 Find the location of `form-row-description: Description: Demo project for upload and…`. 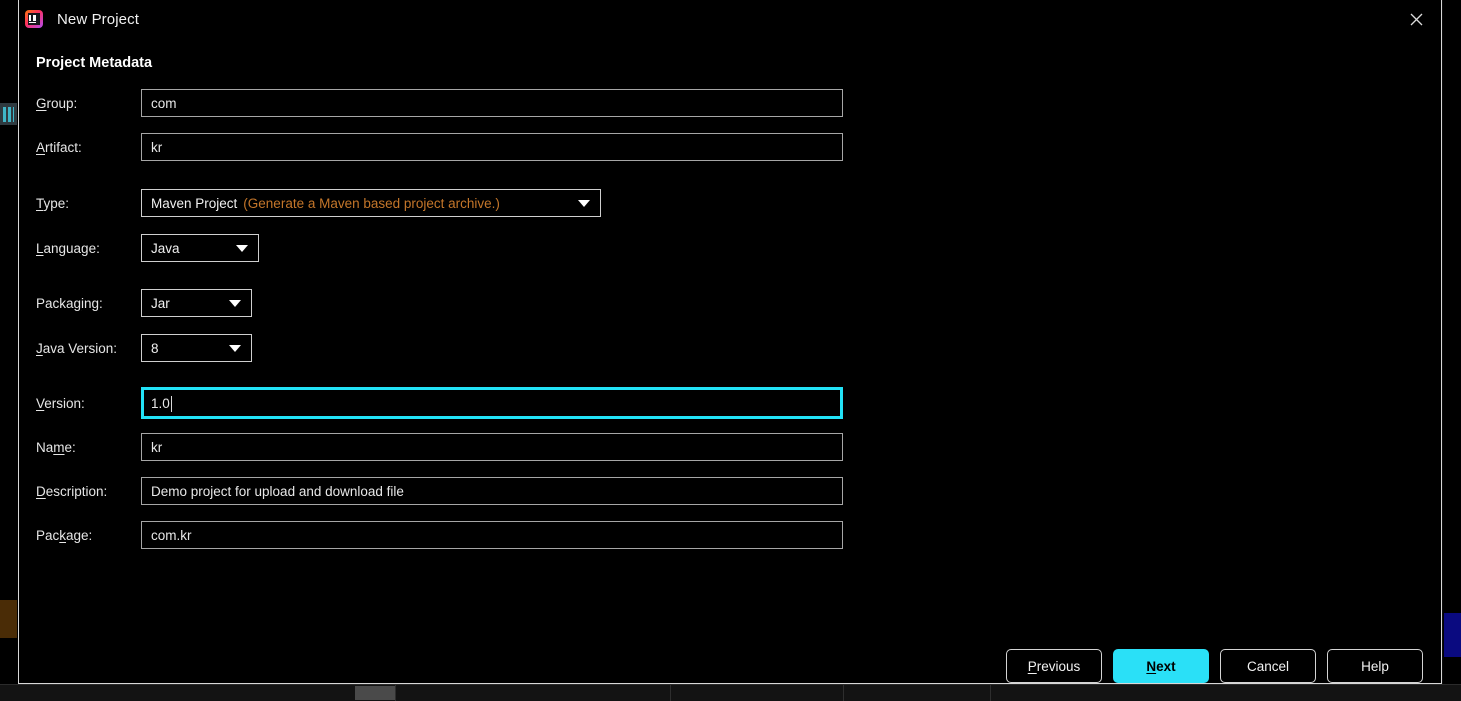

form-row-description: Description: Demo project for upload and… is located at coordinates (733, 491).